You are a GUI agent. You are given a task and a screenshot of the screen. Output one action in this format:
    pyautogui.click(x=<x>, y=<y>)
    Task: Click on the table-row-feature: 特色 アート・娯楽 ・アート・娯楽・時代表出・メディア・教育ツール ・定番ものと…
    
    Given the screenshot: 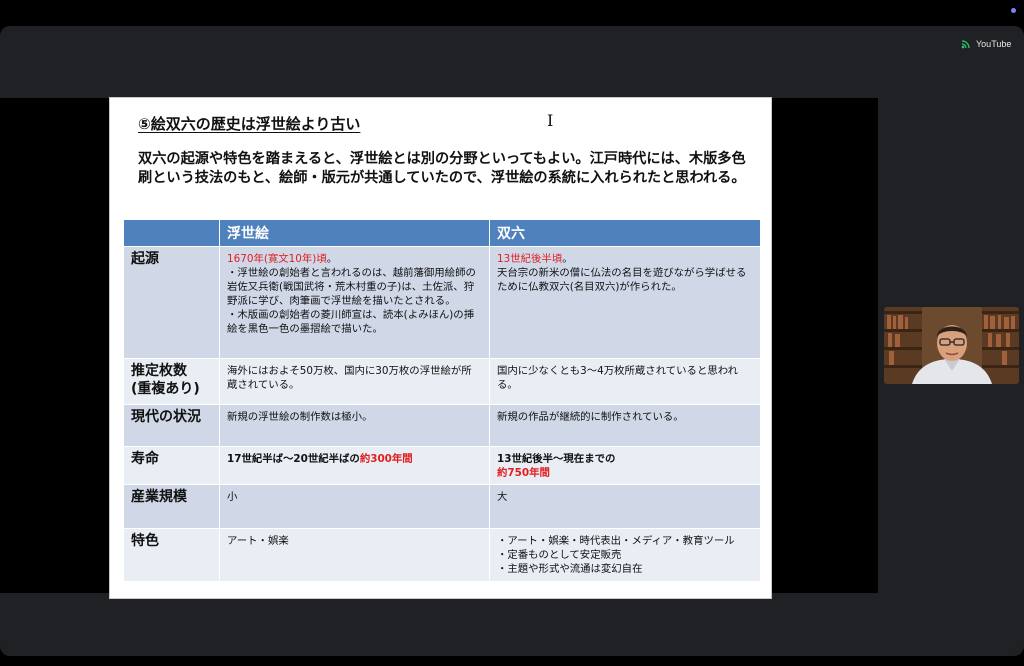 What is the action you would take?
    pyautogui.click(x=441, y=554)
    